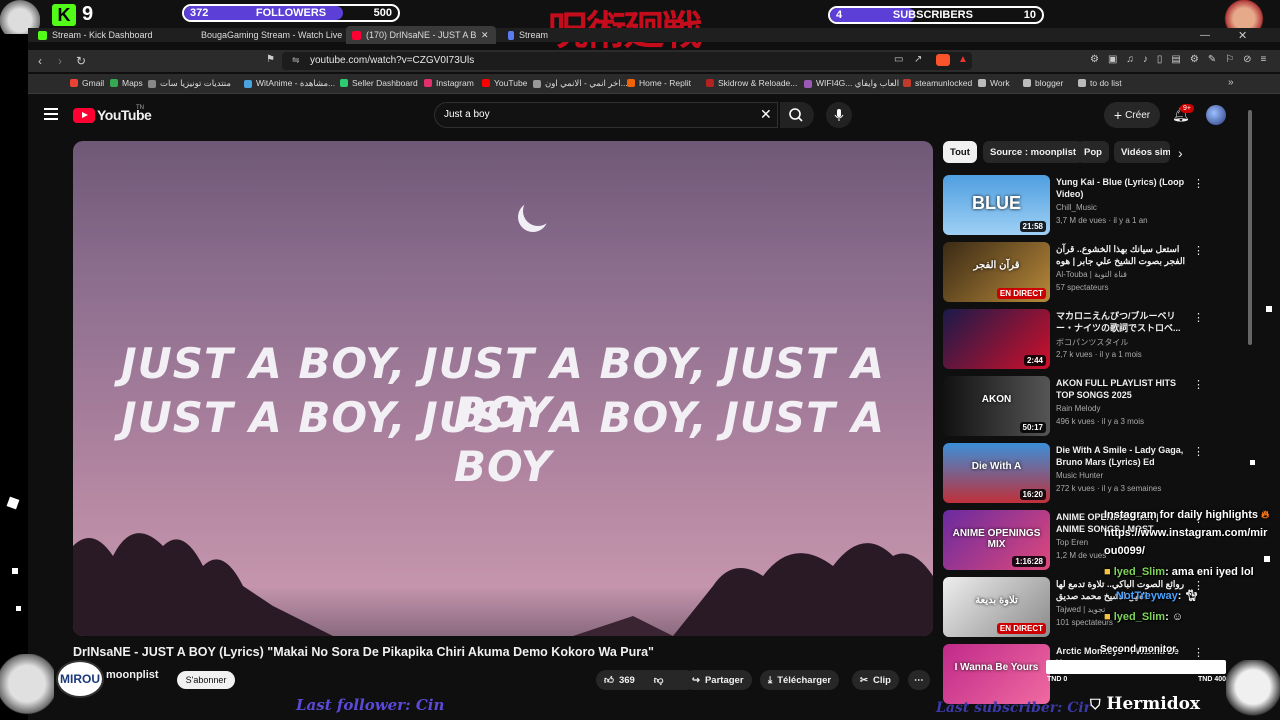  What do you see at coordinates (485, 35) in the screenshot?
I see `close-tab-icon: ✕` at bounding box center [485, 35].